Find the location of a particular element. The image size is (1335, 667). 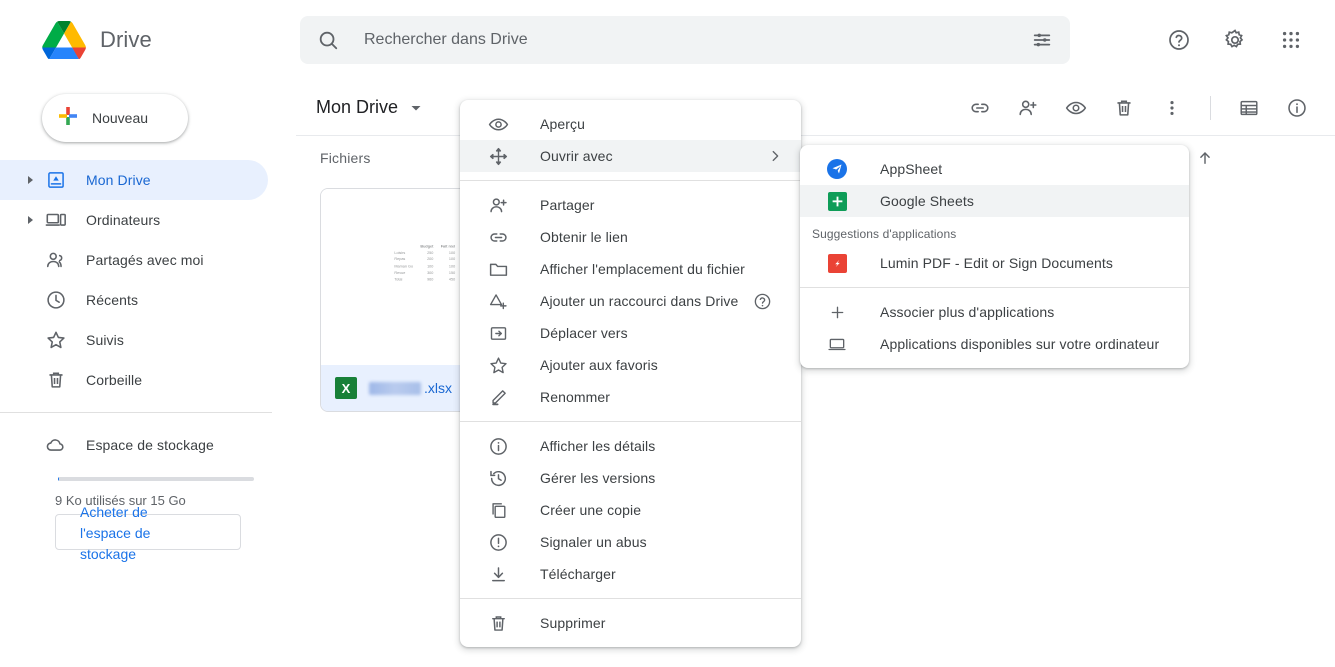

context-item-creer-une-copie: Créer une copie is located at coordinates (630, 510).